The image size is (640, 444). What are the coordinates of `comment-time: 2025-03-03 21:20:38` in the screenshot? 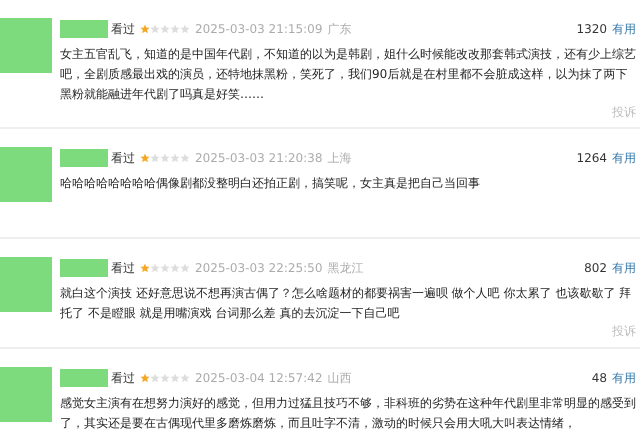 It's located at (258, 158).